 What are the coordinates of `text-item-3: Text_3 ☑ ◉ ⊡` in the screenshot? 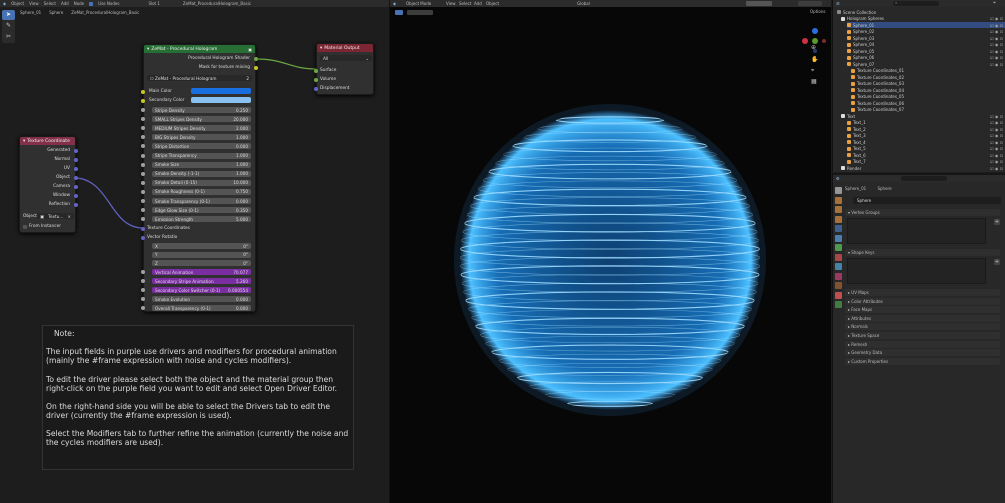 It's located at (926, 136).